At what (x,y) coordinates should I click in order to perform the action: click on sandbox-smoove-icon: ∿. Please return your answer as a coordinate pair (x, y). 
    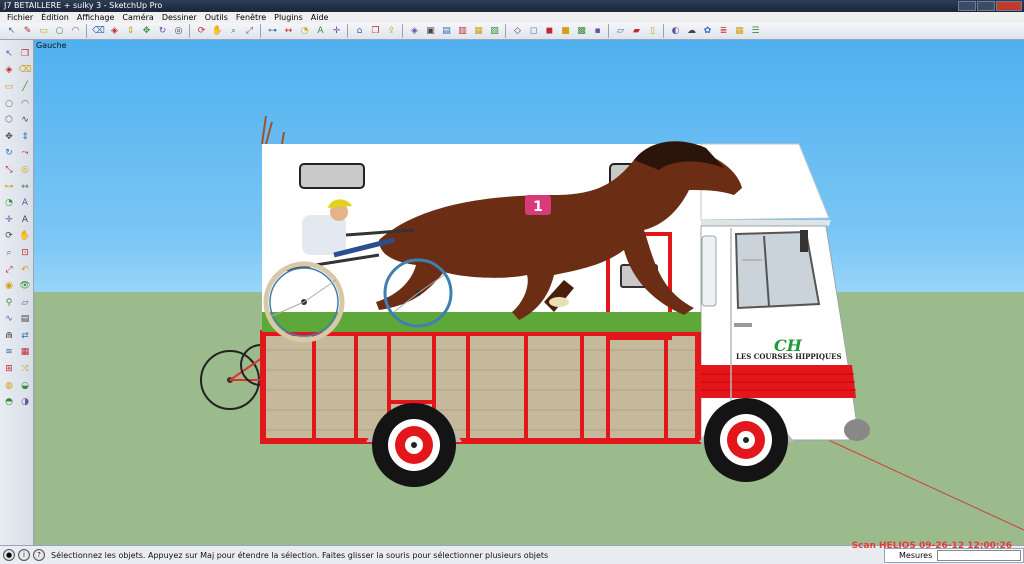
    Looking at the image, I should click on (9, 320).